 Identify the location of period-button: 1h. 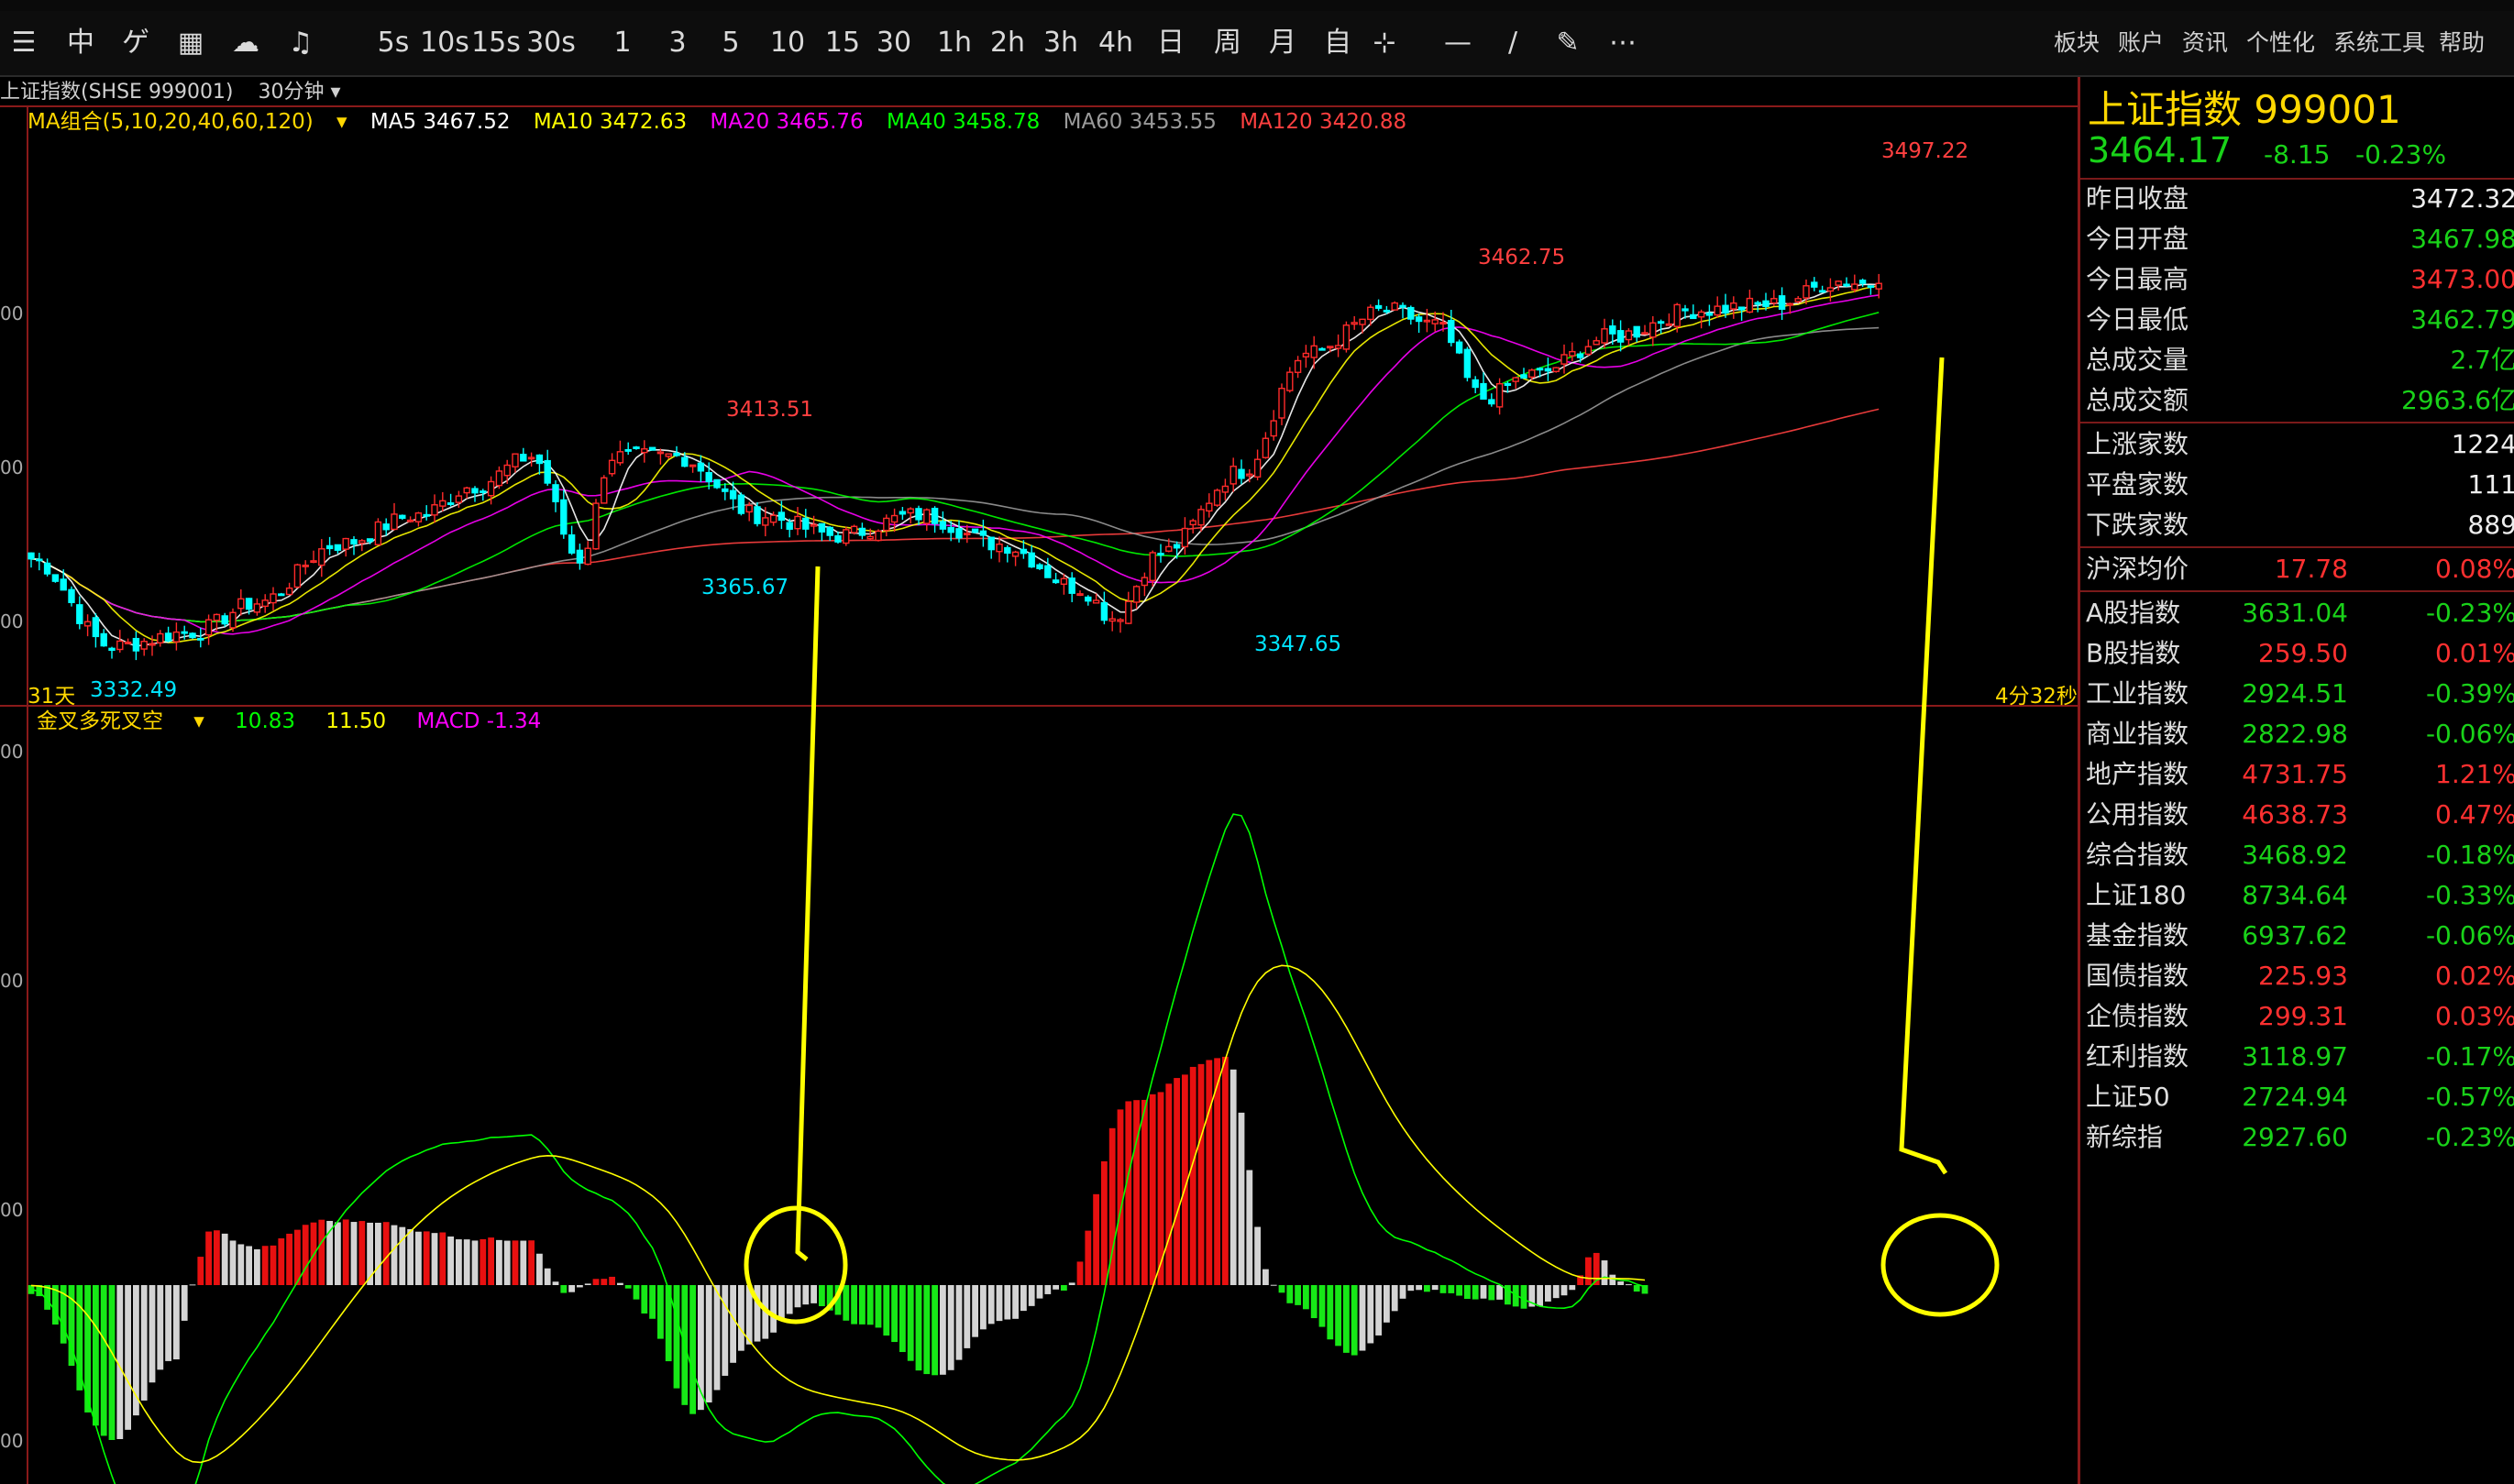
(955, 43).